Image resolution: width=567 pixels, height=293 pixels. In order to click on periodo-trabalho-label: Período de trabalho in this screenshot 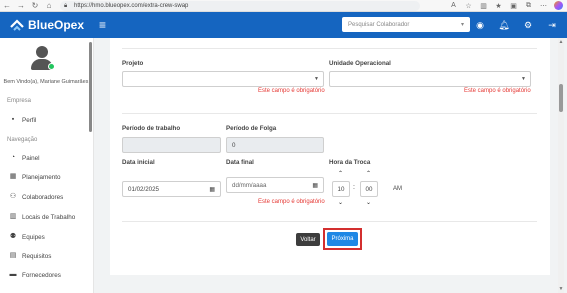, I will do `click(151, 128)`.